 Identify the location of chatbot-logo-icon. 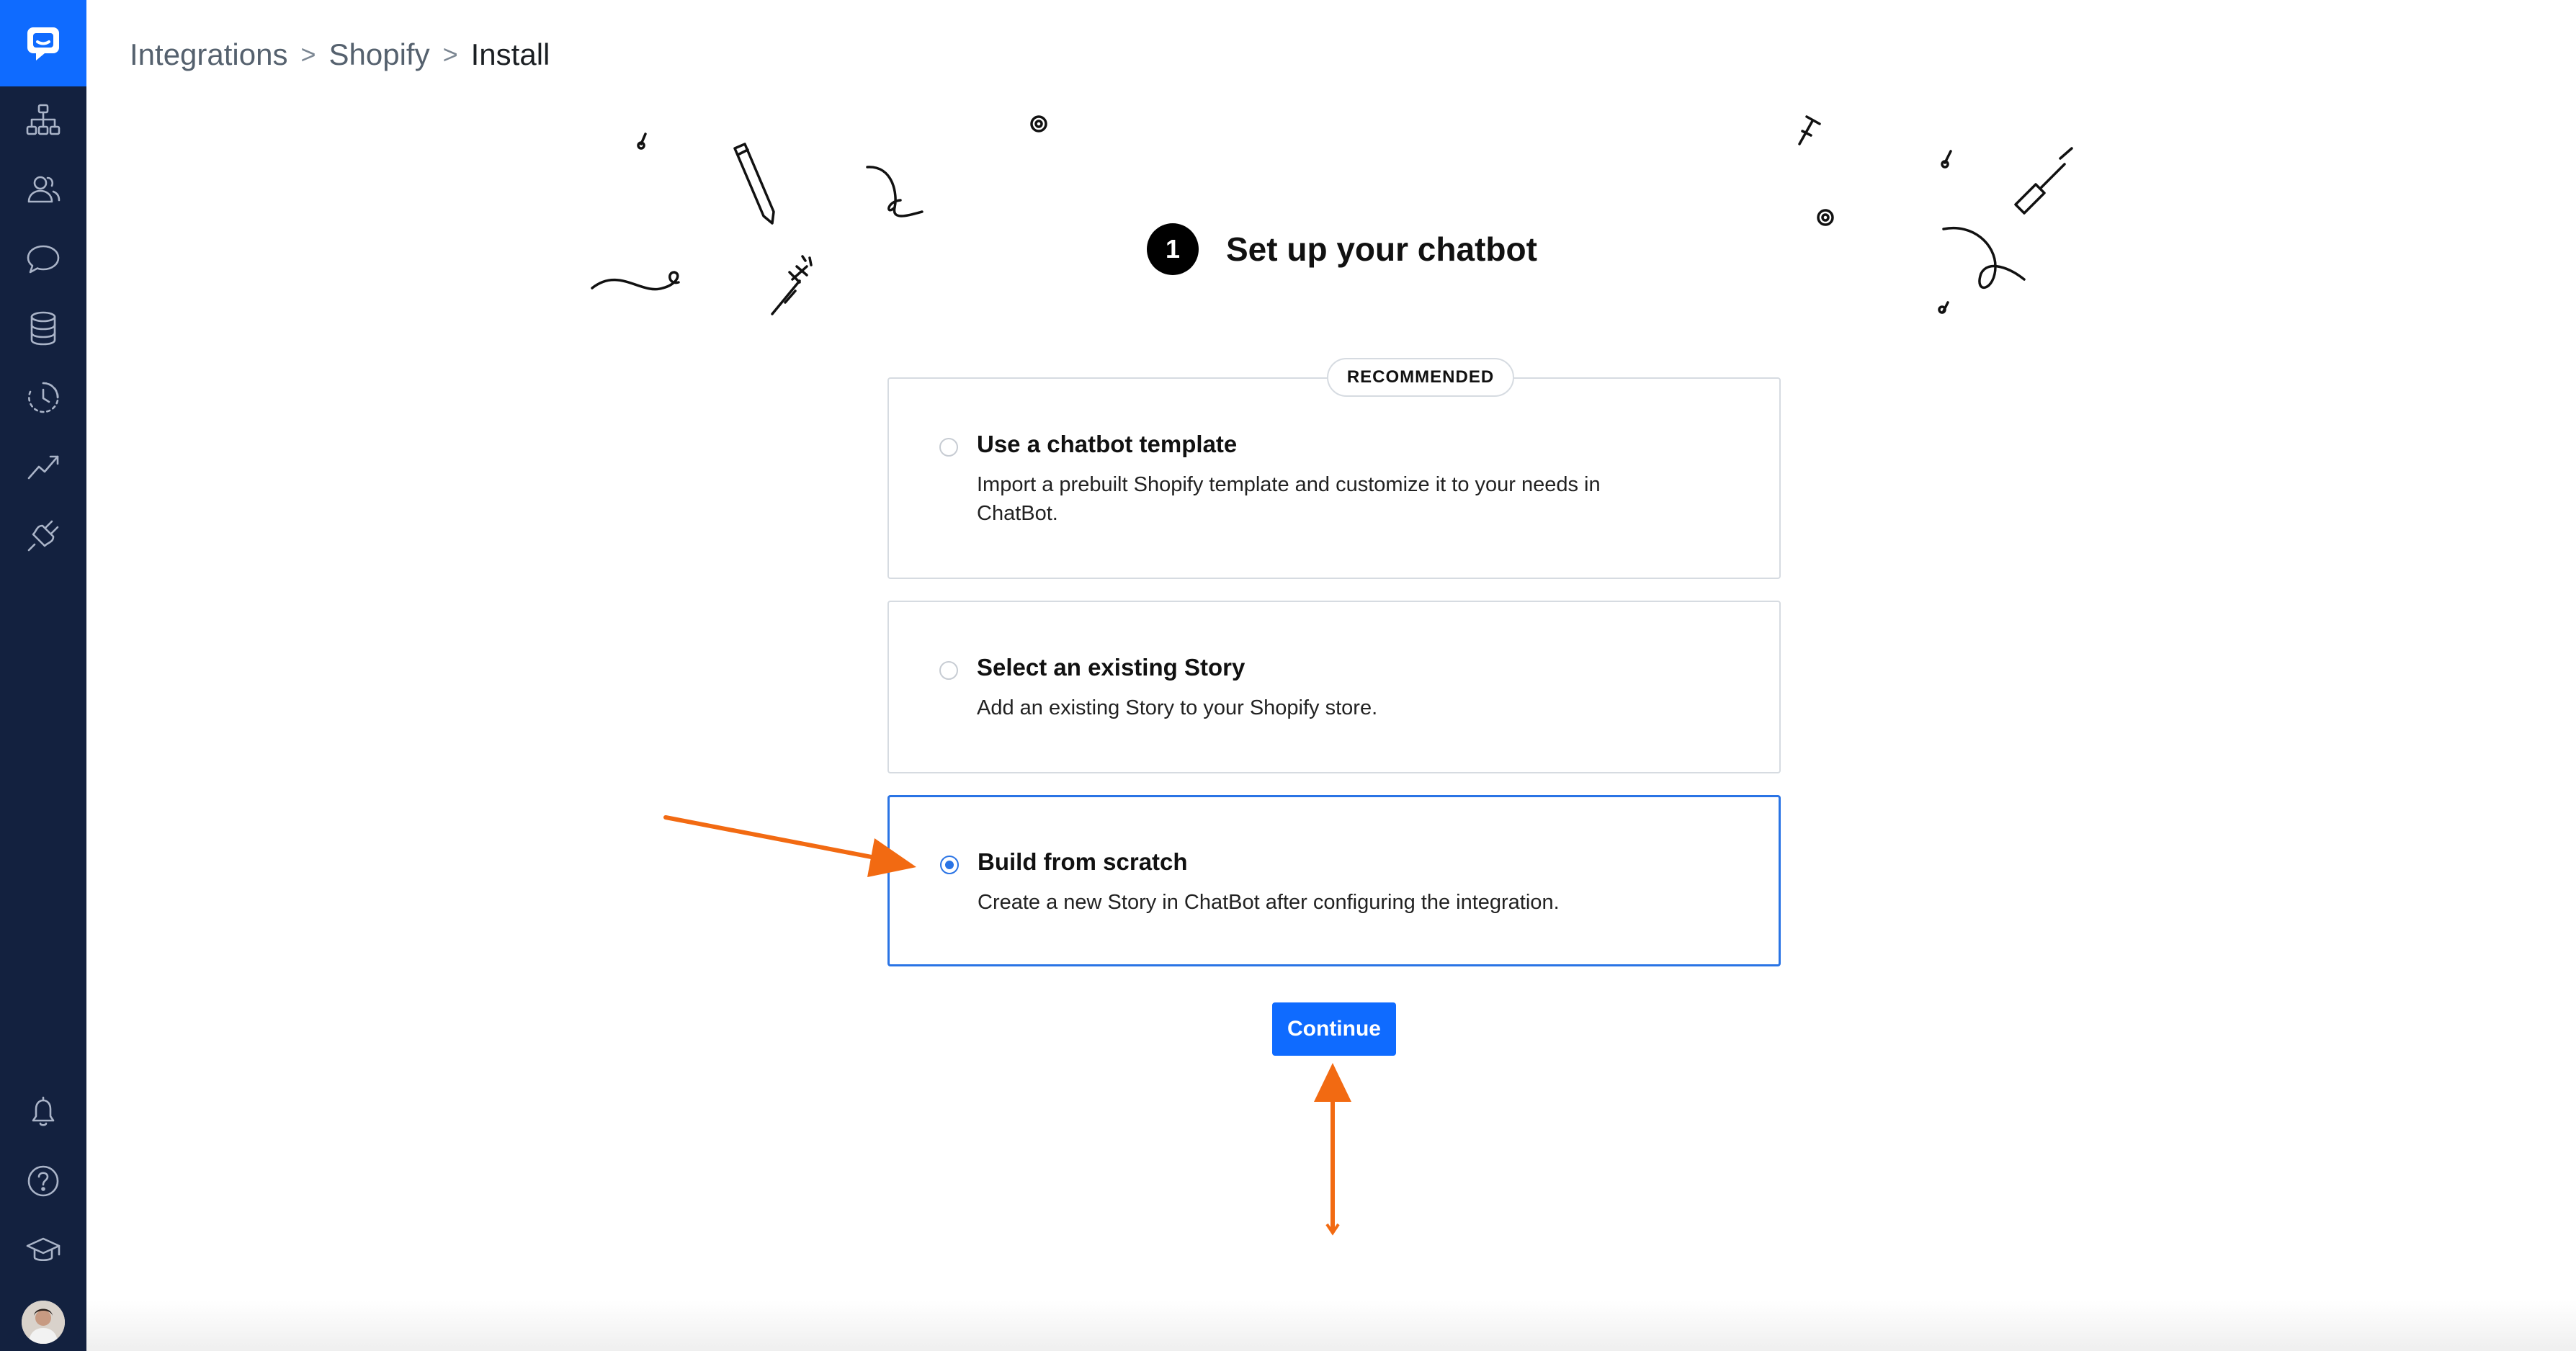
(43, 43).